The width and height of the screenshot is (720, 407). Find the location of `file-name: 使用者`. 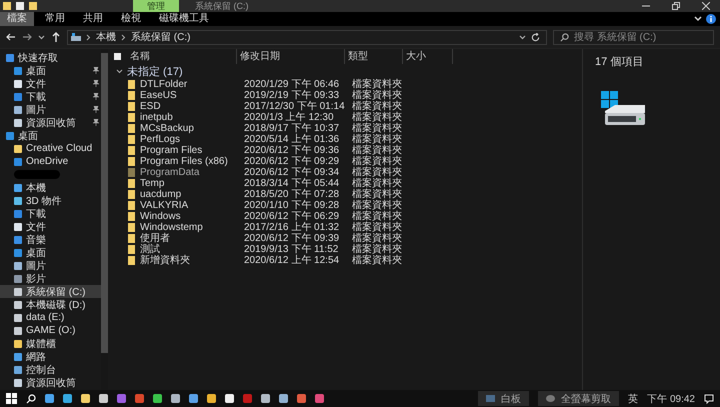

file-name: 使用者 is located at coordinates (192, 238).